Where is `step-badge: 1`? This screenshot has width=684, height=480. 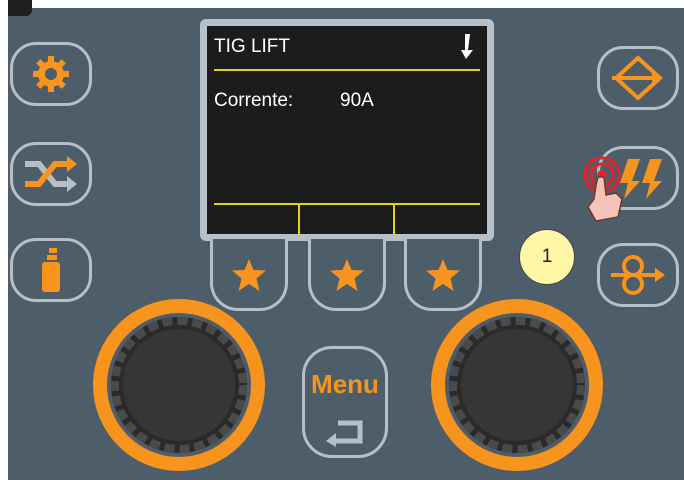 step-badge: 1 is located at coordinates (547, 257).